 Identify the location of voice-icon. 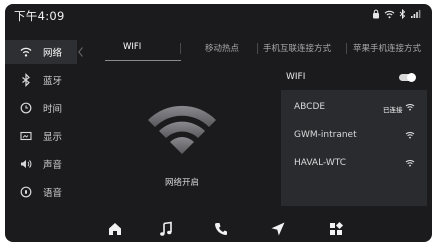
(26, 192).